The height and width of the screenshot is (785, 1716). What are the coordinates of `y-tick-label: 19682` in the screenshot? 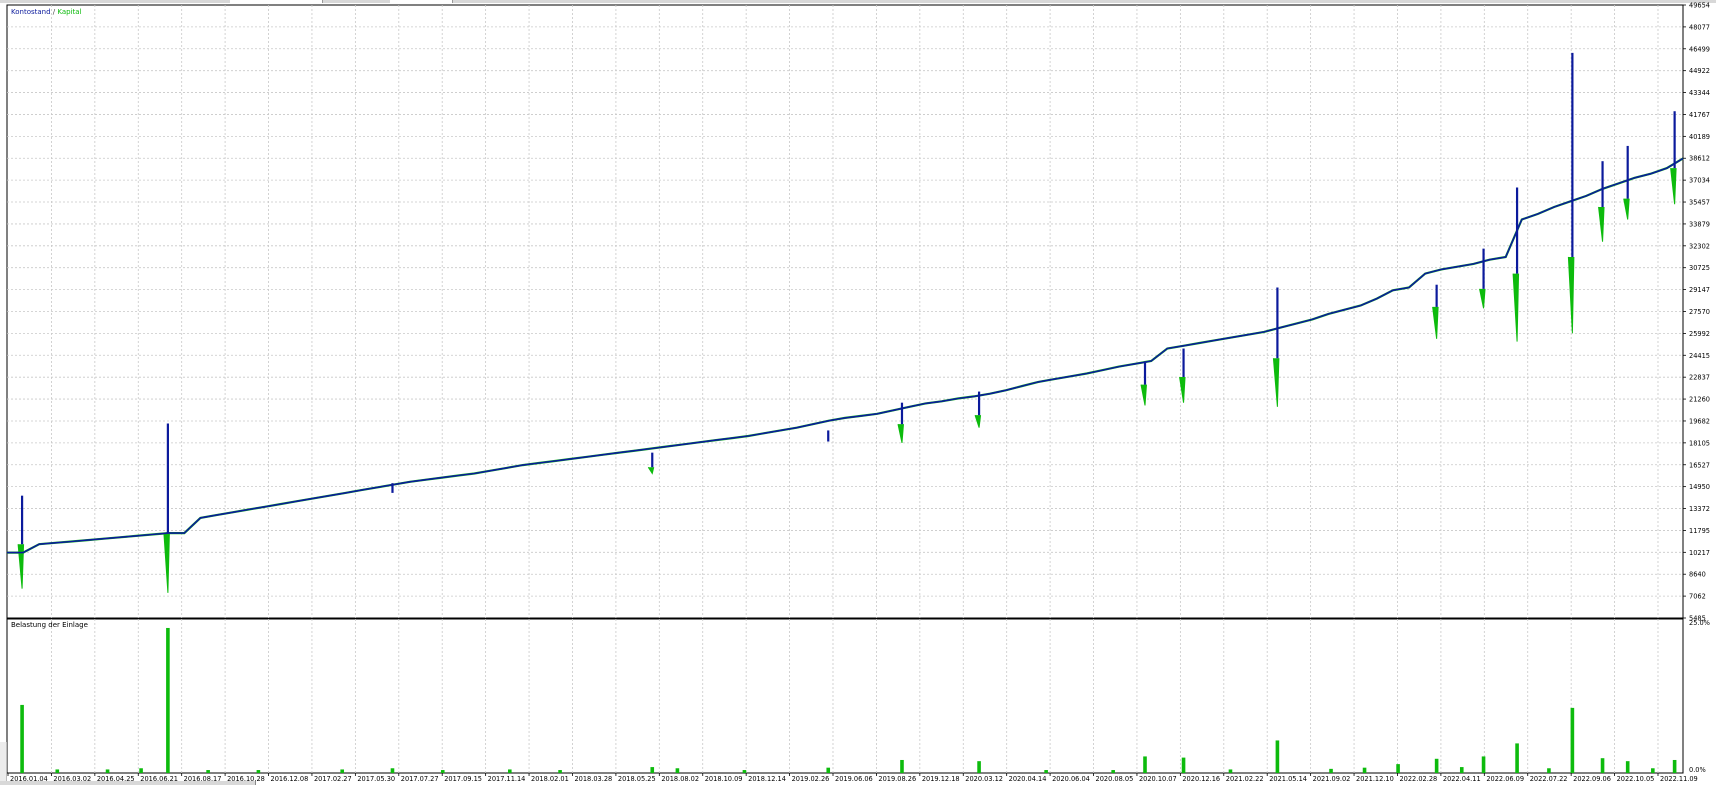 It's located at (1699, 421).